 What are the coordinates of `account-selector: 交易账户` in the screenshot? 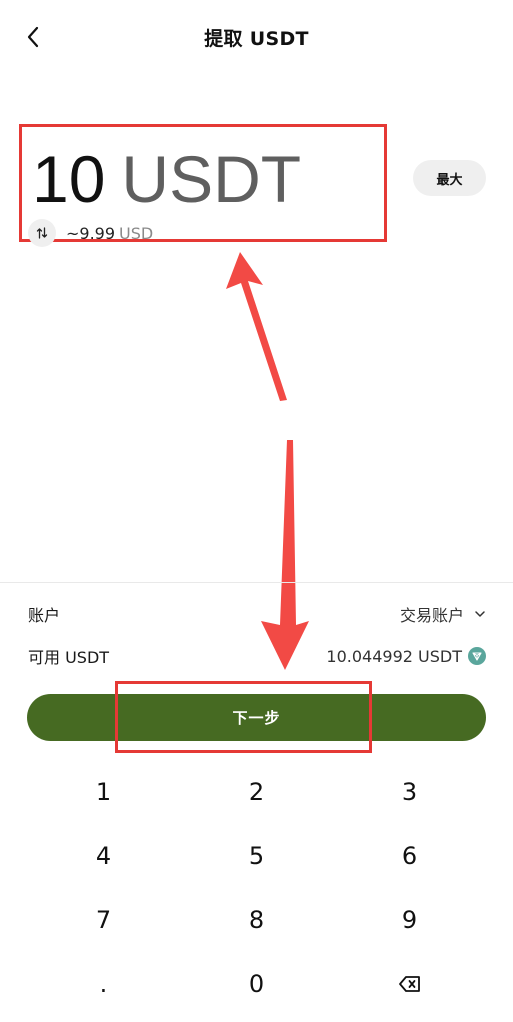 It's located at (443, 614).